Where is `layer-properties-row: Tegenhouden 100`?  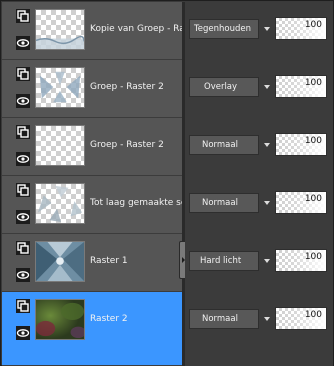 layer-properties-row: Tegenhouden 100 is located at coordinates (259, 31).